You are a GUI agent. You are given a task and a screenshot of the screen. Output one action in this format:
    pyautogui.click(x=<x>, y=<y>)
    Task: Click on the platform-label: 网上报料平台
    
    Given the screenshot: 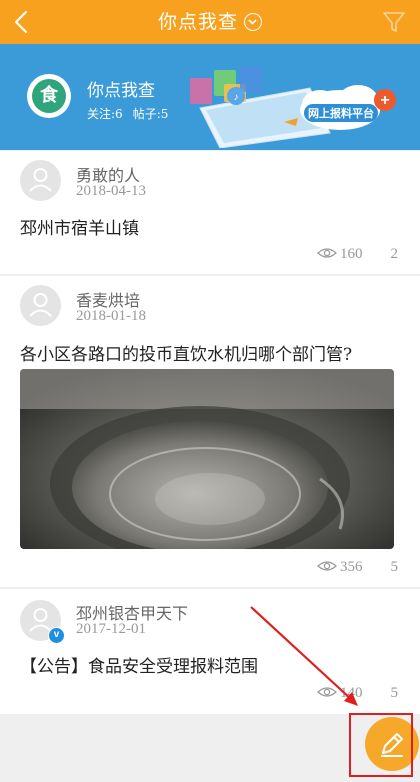 What is the action you would take?
    pyautogui.click(x=341, y=113)
    